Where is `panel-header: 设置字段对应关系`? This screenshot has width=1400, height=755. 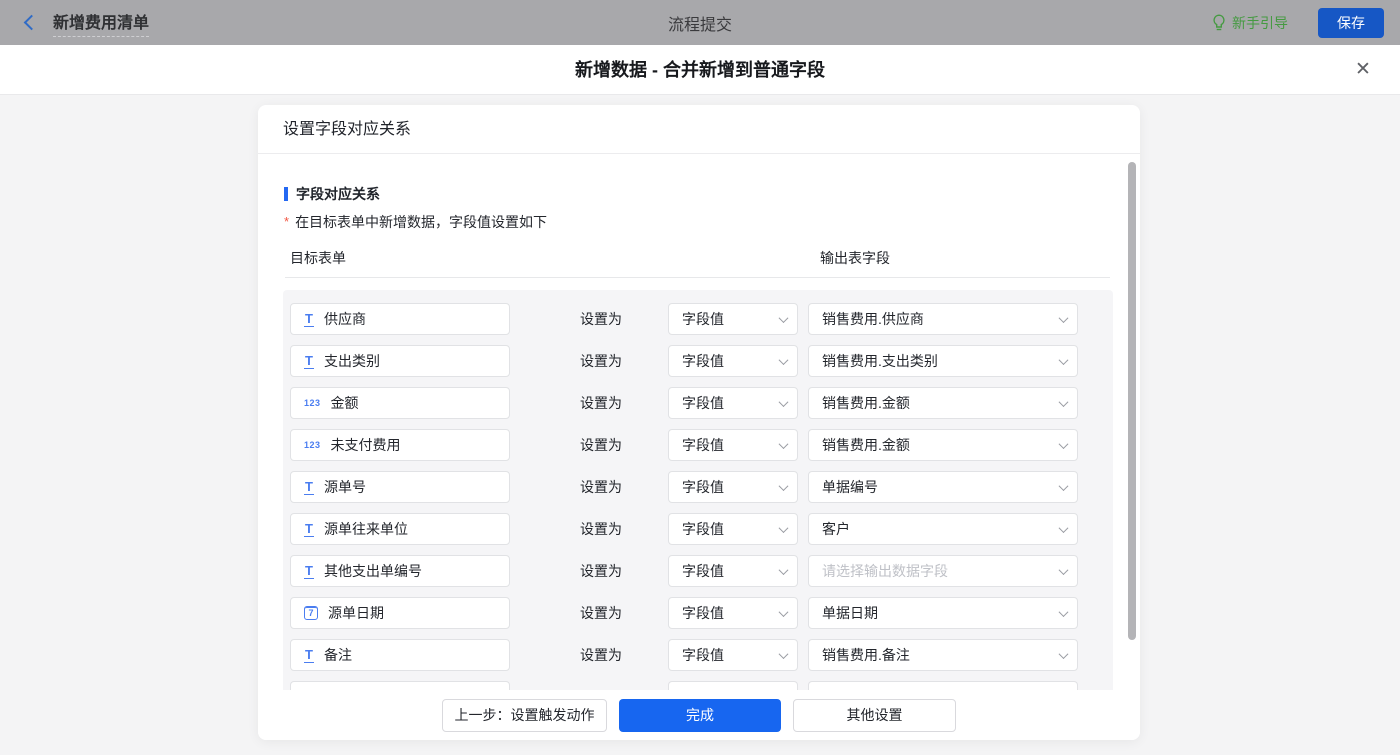 panel-header: 设置字段对应关系 is located at coordinates (699, 129).